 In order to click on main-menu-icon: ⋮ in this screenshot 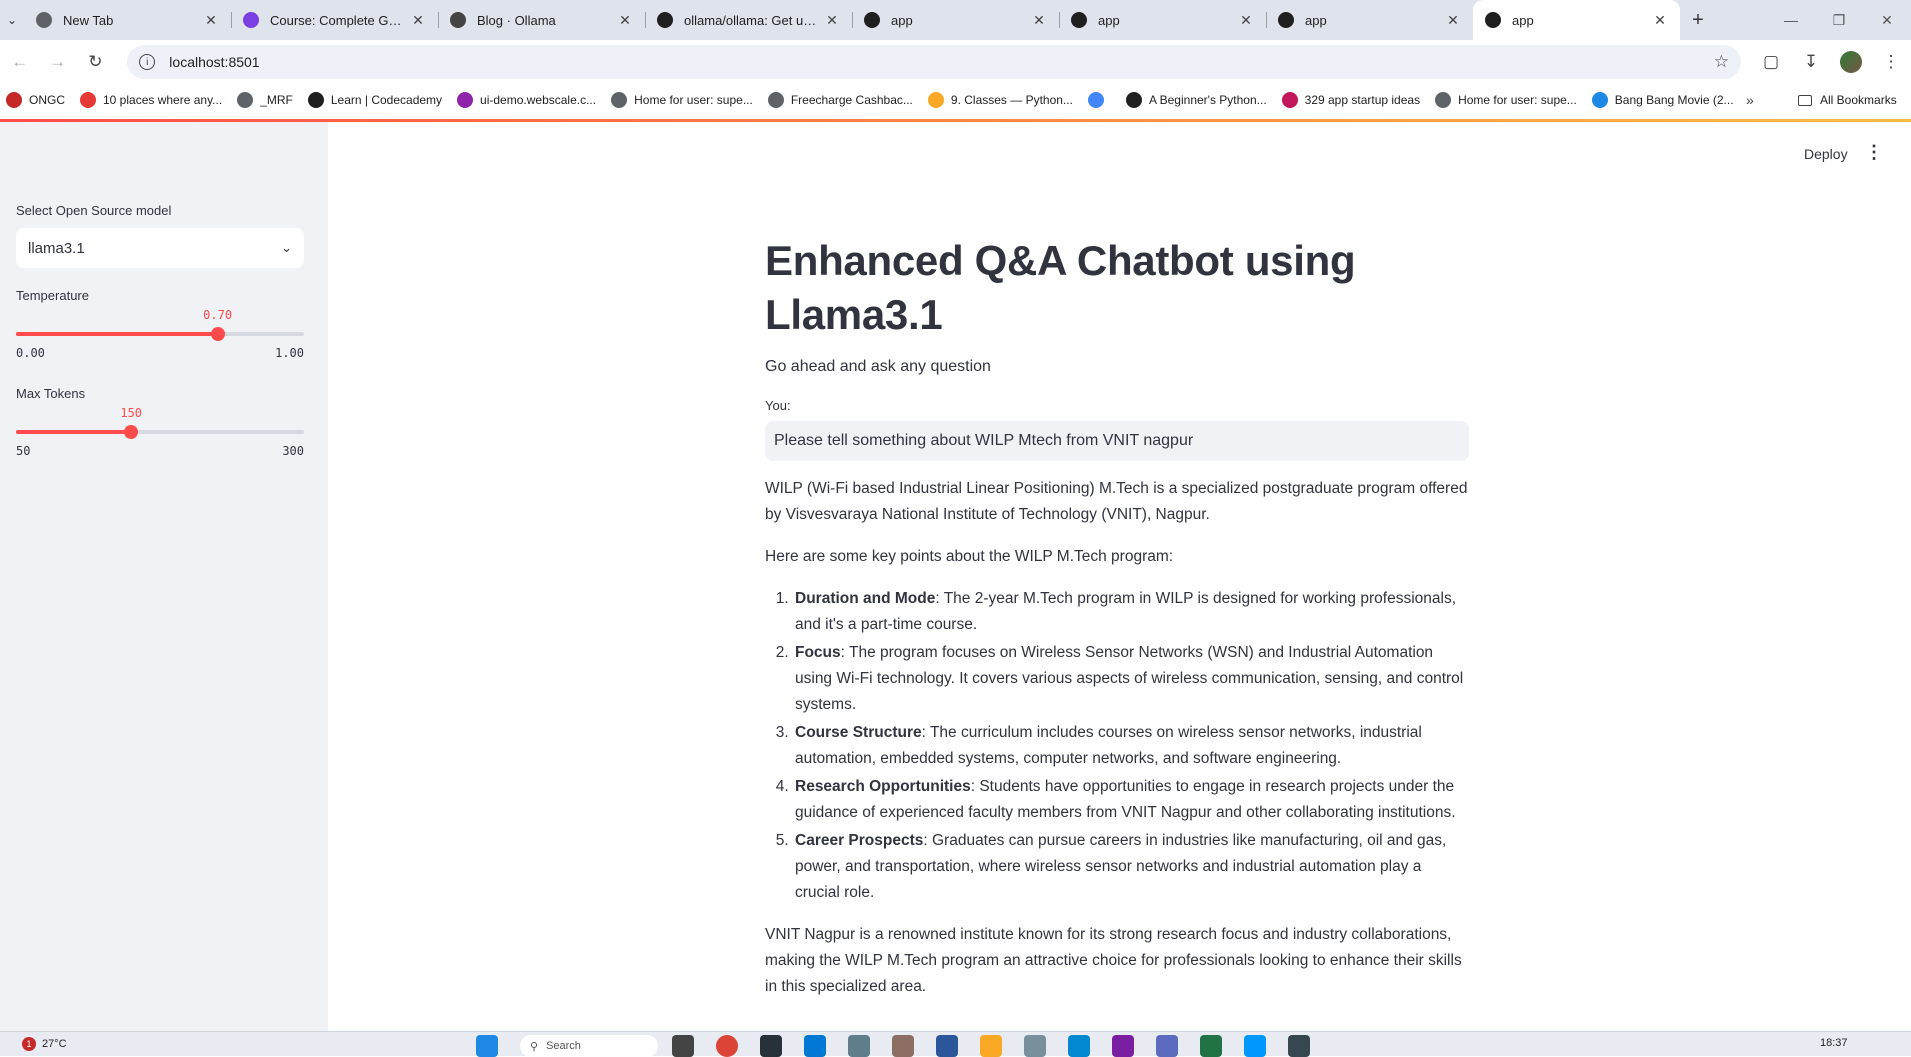, I will do `click(1874, 152)`.